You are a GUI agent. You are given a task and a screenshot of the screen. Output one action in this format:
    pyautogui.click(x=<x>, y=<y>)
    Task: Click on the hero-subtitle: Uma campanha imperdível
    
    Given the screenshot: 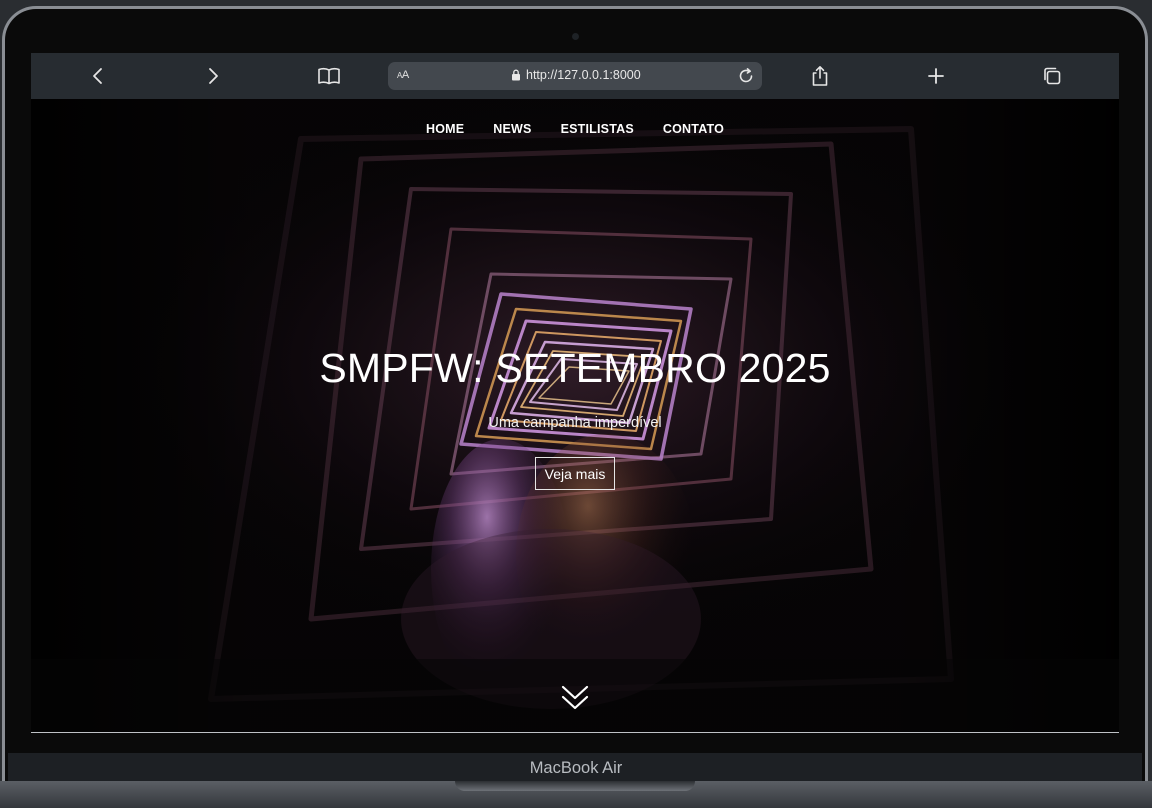 What is the action you would take?
    pyautogui.click(x=575, y=423)
    